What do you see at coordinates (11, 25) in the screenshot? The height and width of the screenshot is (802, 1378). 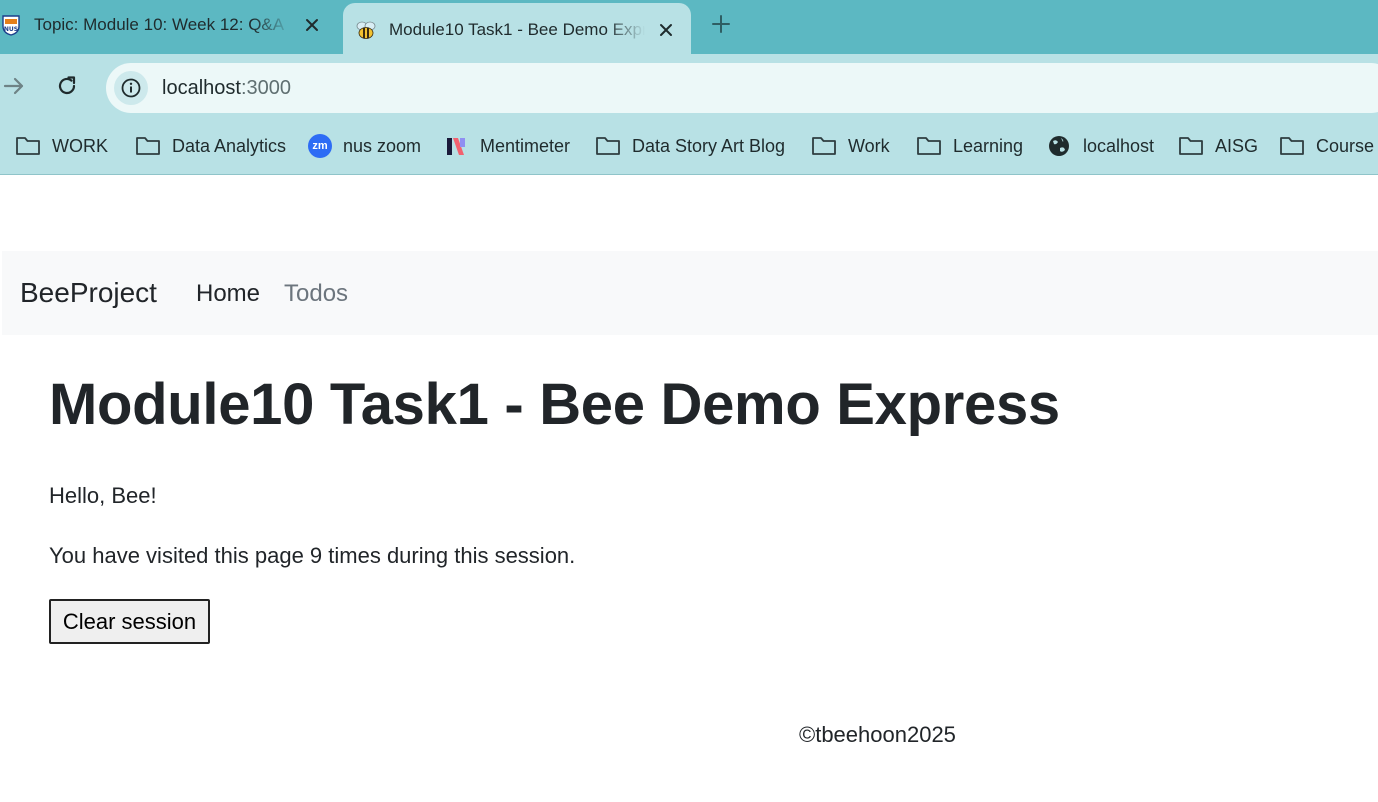 I see `nus-logo-icon: NUS` at bounding box center [11, 25].